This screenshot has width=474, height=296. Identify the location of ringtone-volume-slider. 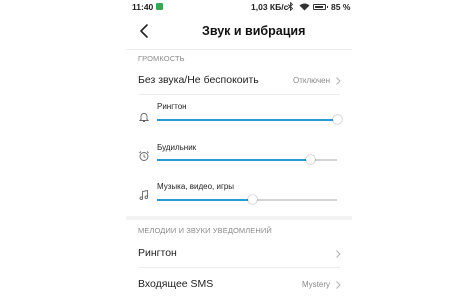
(249, 120).